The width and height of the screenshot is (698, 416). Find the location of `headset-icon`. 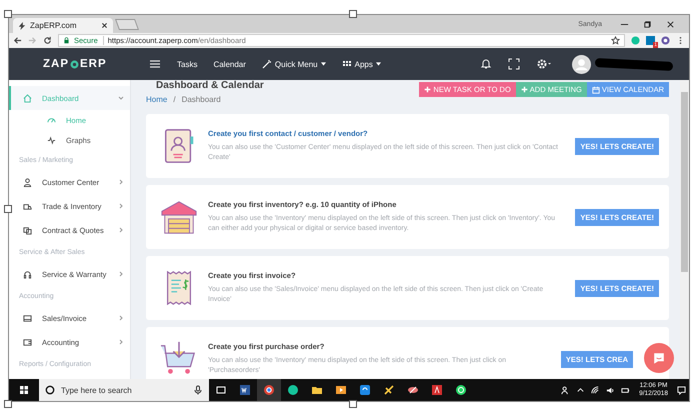

headset-icon is located at coordinates (27, 274).